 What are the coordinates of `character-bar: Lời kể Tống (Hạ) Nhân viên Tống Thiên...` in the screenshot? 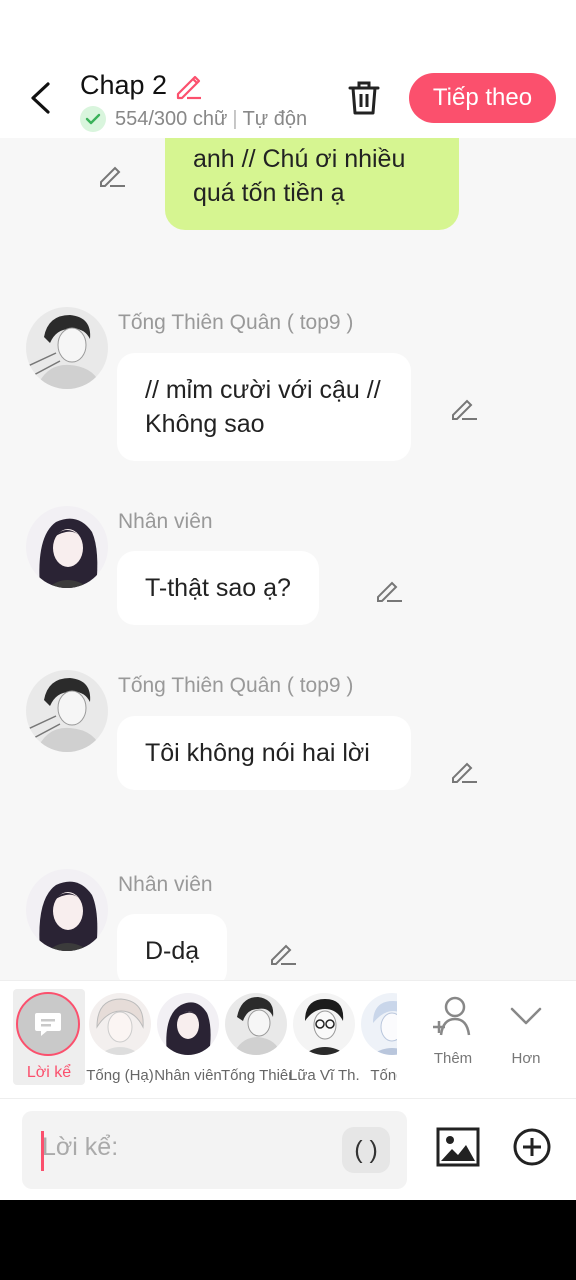 It's located at (288, 1039).